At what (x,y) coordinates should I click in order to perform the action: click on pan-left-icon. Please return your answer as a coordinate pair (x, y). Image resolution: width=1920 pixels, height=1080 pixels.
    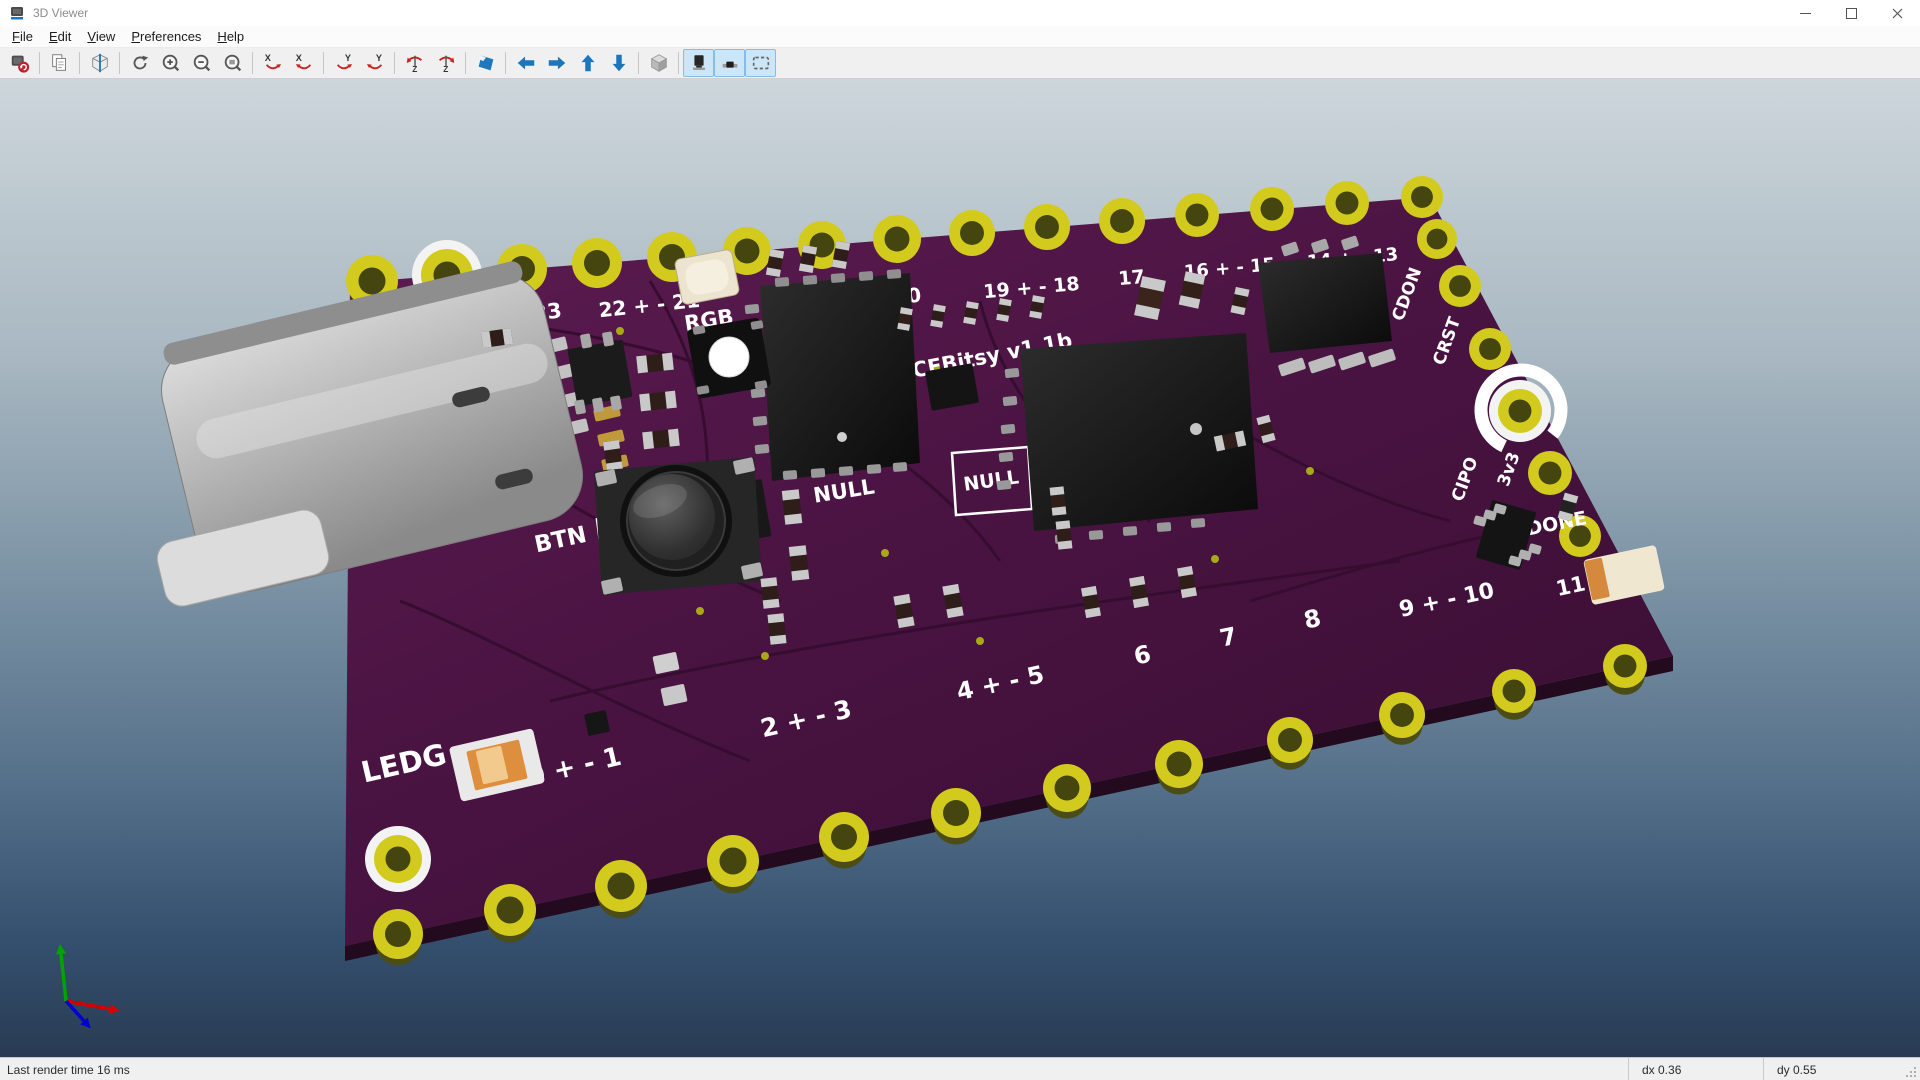
    Looking at the image, I should click on (525, 63).